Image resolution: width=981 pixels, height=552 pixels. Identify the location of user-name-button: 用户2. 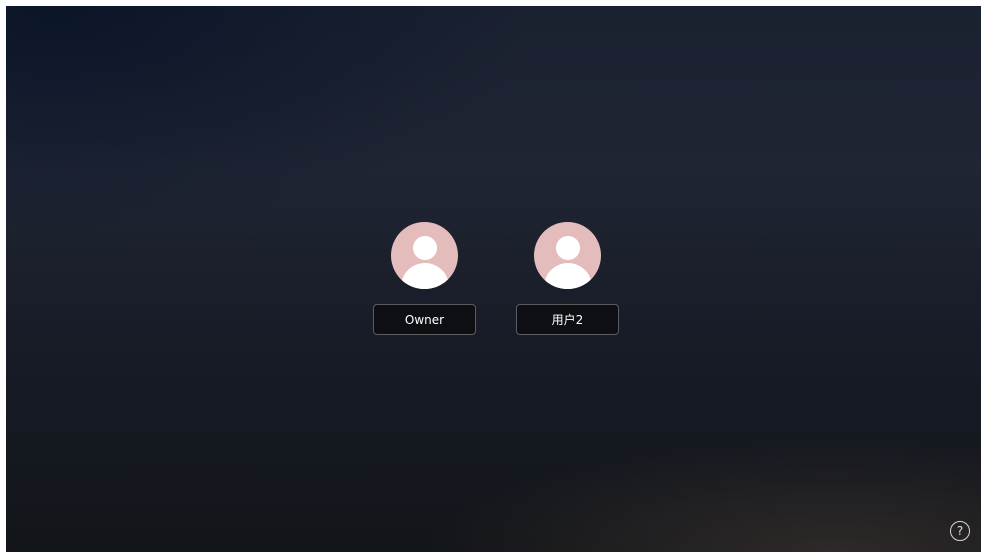
(567, 319).